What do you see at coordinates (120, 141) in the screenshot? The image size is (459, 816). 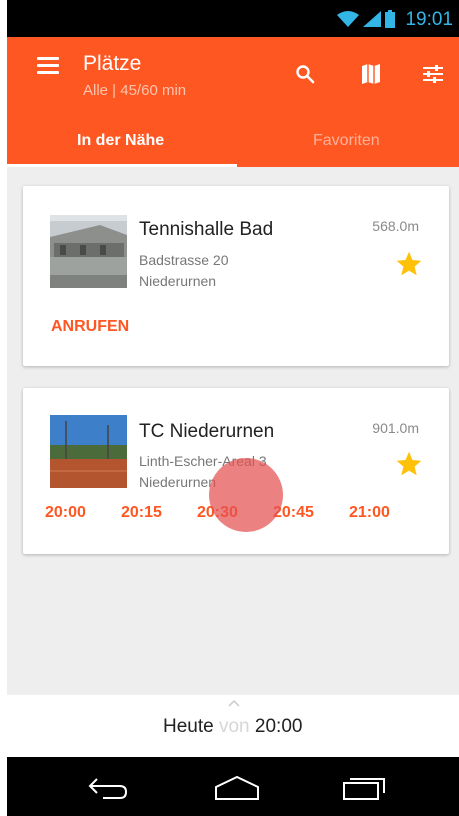 I see `tab-nearby: In der Nähe` at bounding box center [120, 141].